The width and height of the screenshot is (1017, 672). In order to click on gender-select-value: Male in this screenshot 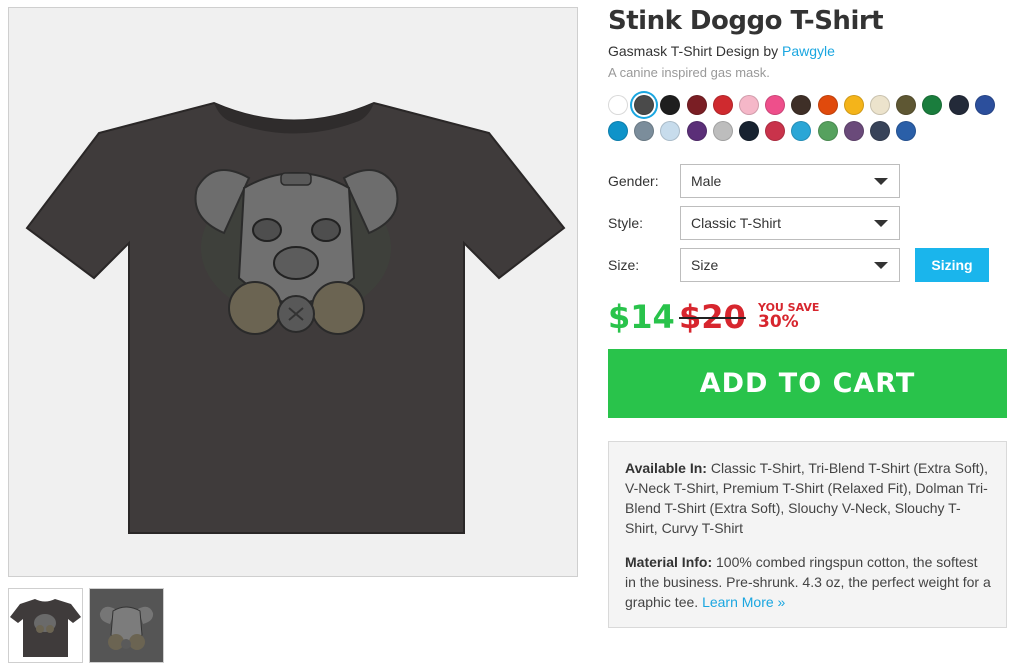, I will do `click(706, 181)`.